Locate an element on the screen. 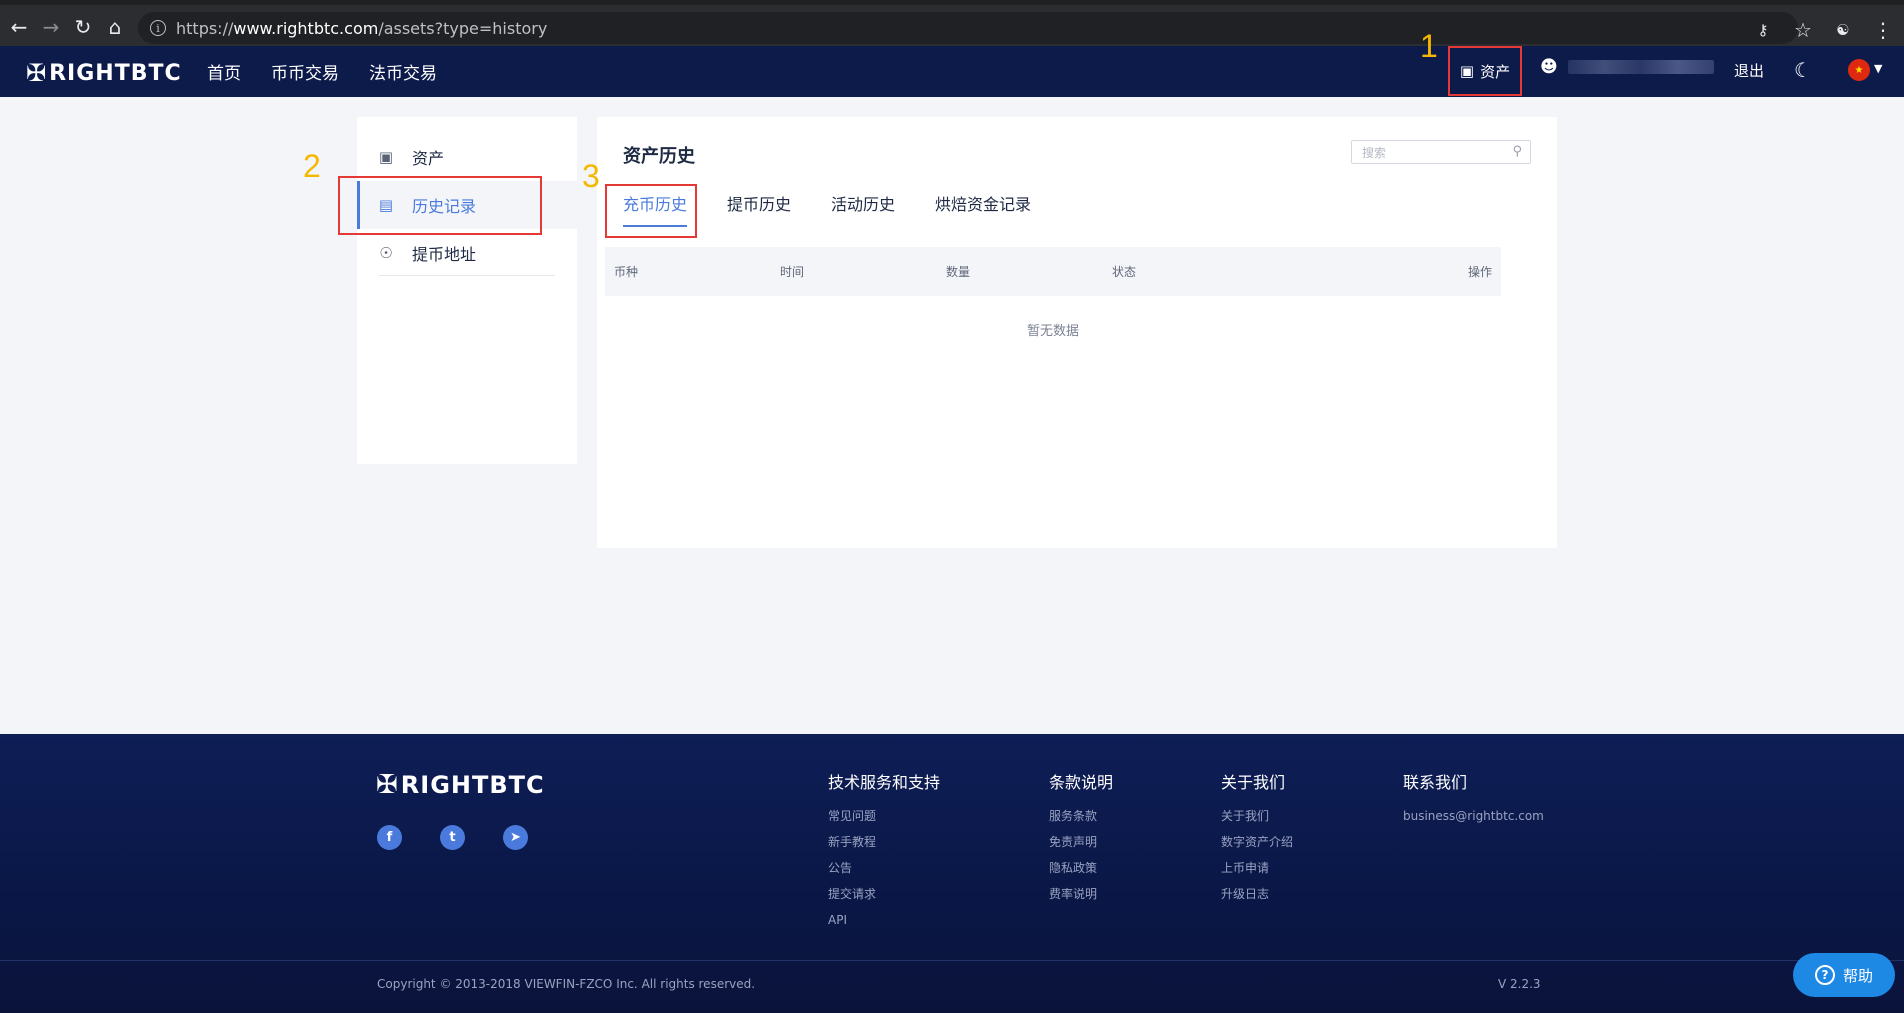 The height and width of the screenshot is (1013, 1904). footer-column-about: 关于我们 关于我们 数字资产介绍 上币申请 升级日志 is located at coordinates (1257, 841).